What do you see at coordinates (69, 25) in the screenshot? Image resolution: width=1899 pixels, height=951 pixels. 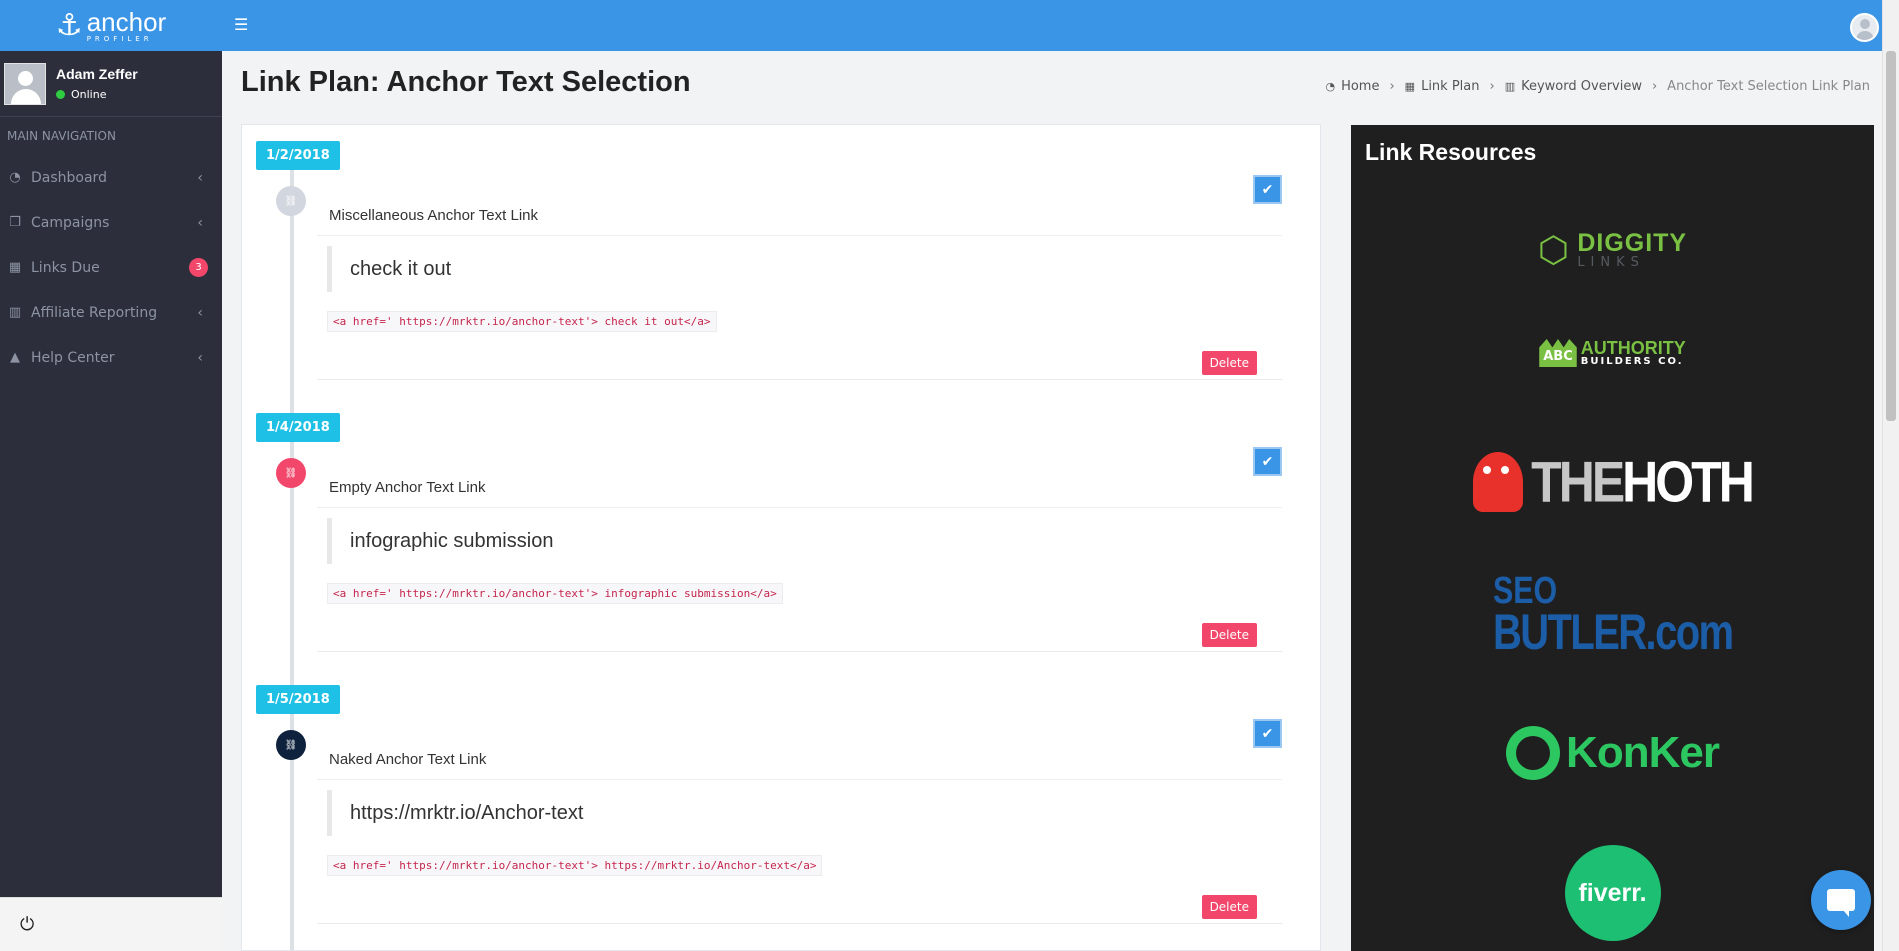 I see `anchor-logo-icon: ⚓` at bounding box center [69, 25].